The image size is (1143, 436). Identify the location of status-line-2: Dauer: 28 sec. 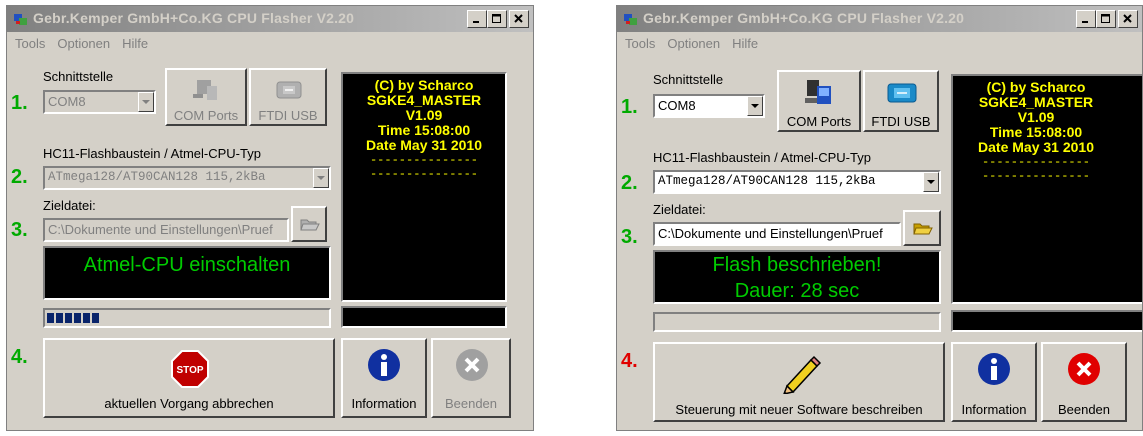
(797, 291).